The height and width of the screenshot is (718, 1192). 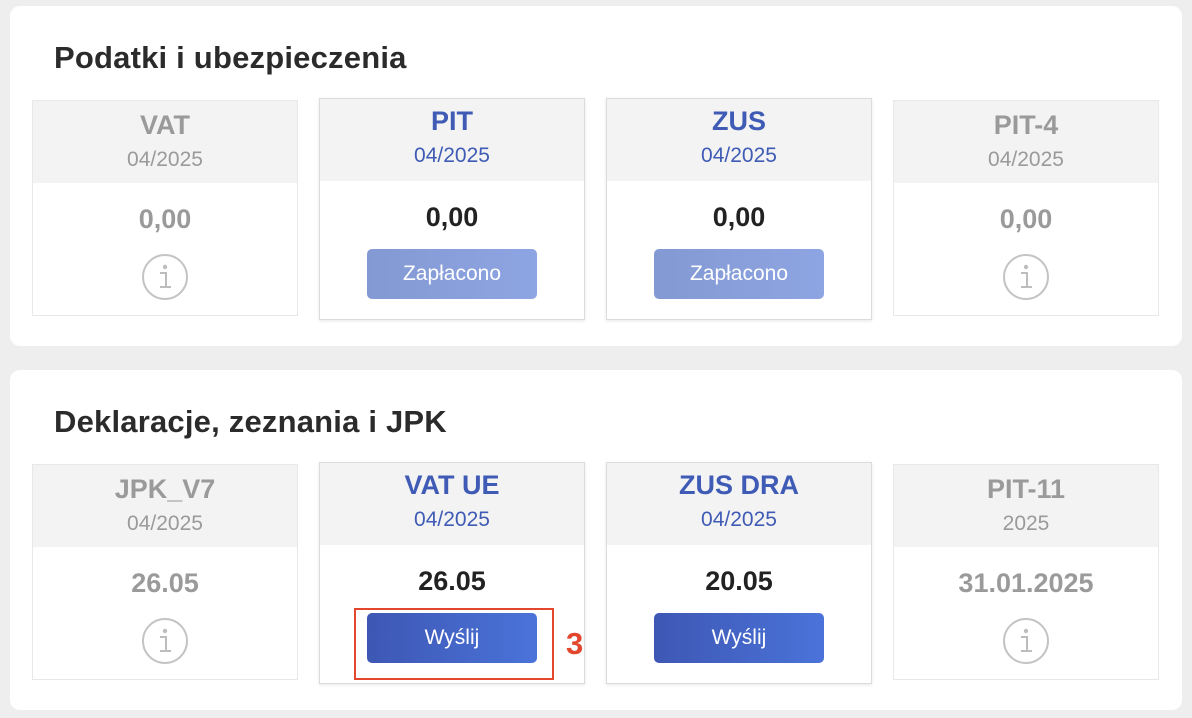 What do you see at coordinates (452, 504) in the screenshot?
I see `card-header: VAT UE 04/2025` at bounding box center [452, 504].